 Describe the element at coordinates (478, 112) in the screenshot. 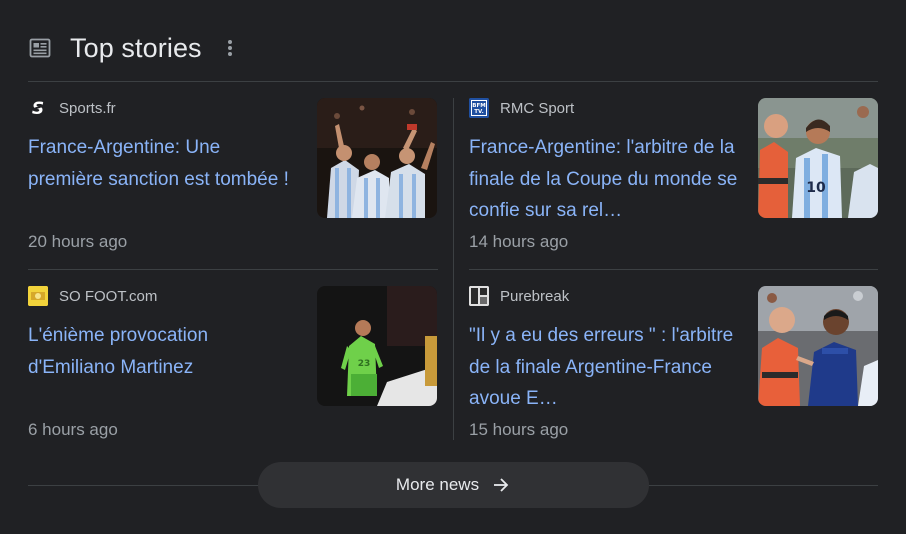

I see `svg-text: TV.` at that location.